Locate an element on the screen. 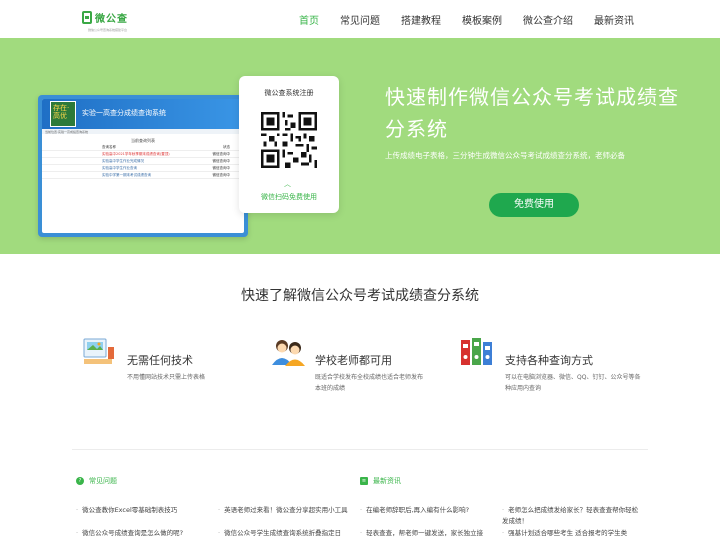  faq-link: 微信公众号学生成绩查询系统折叠指定日 is located at coordinates (287, 533).